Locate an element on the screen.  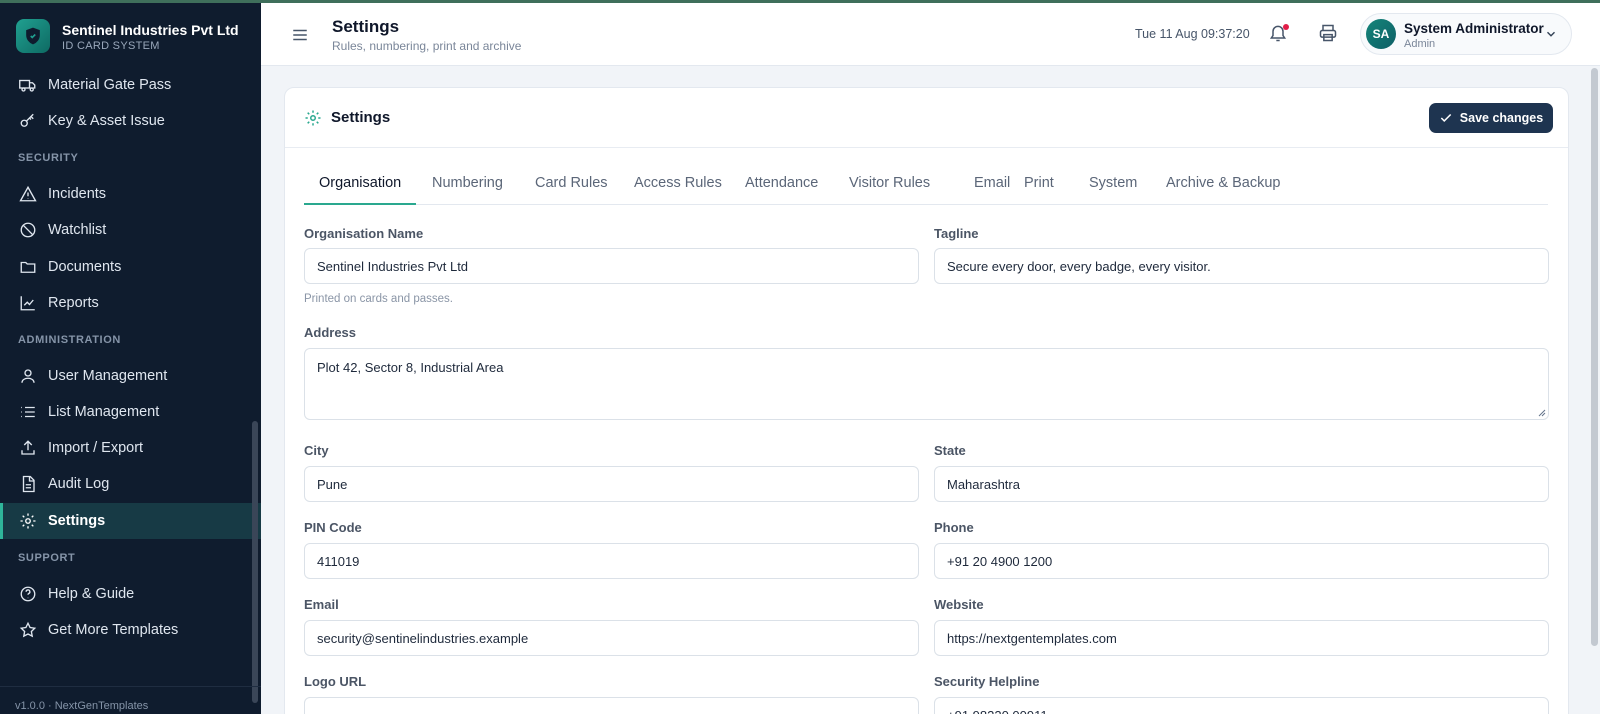
save-changes-label: Save changes is located at coordinates (1501, 118).